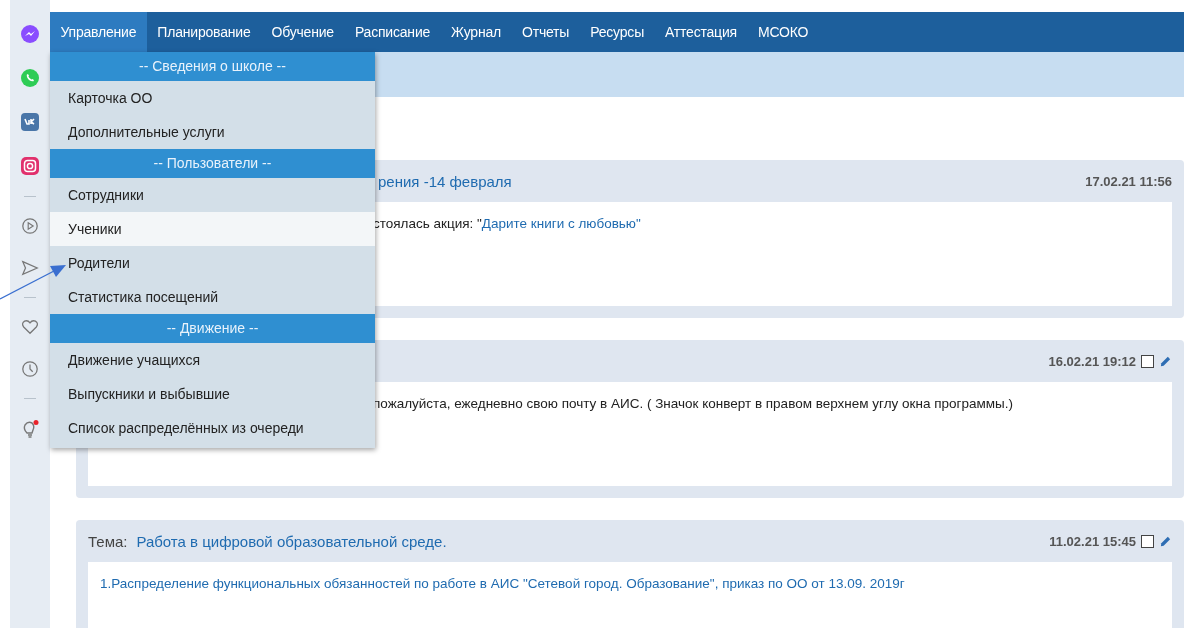 The image size is (1184, 628). I want to click on post-title: рения -14 февраля, so click(445, 181).